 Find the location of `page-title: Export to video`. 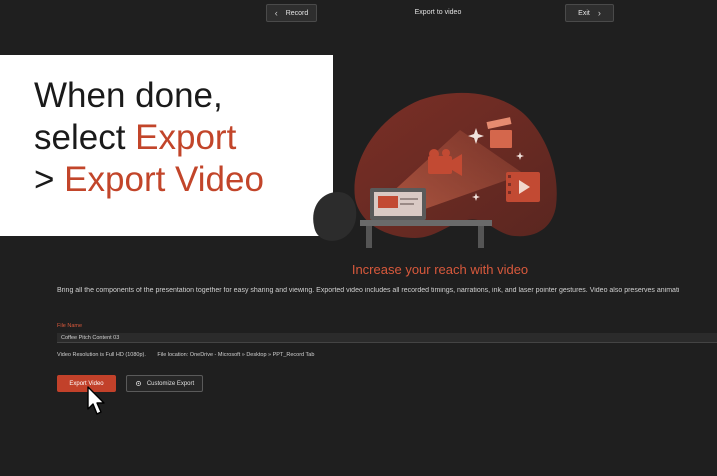

page-title: Export to video is located at coordinates (438, 12).